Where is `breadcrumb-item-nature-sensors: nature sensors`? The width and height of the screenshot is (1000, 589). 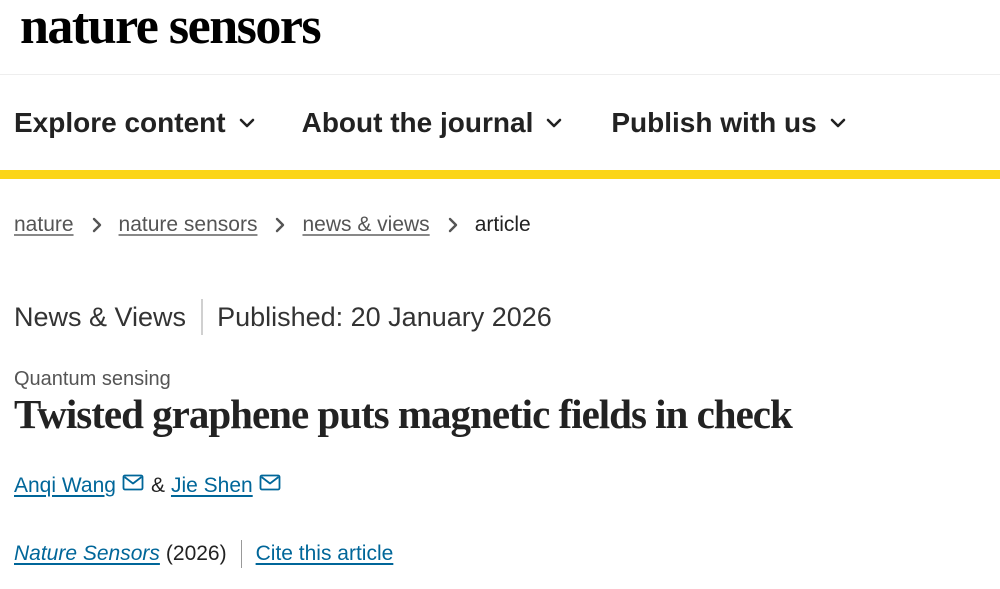 breadcrumb-item-nature-sensors: nature sensors is located at coordinates (188, 225).